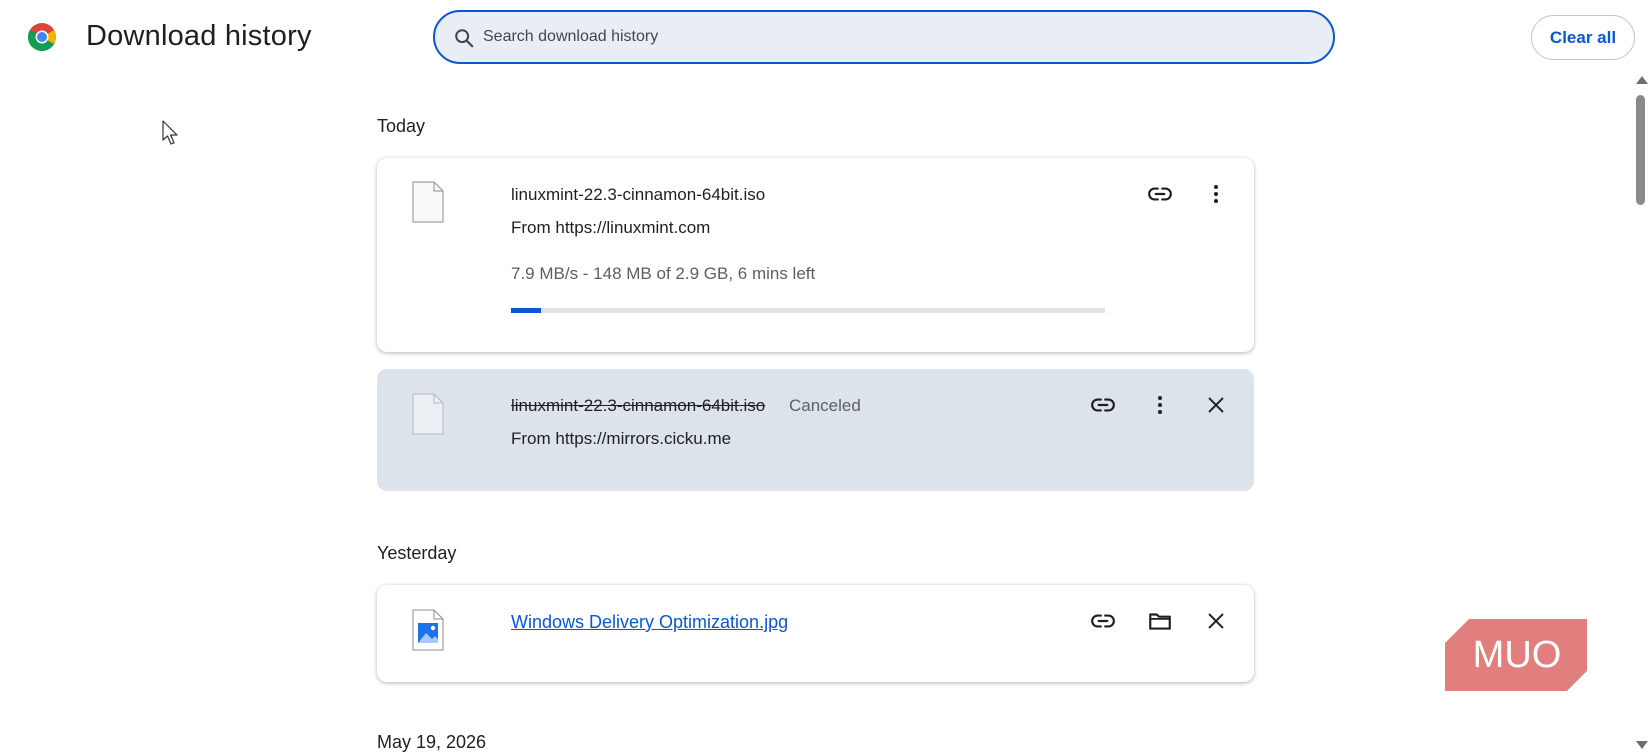  I want to click on search-input, so click(893, 37).